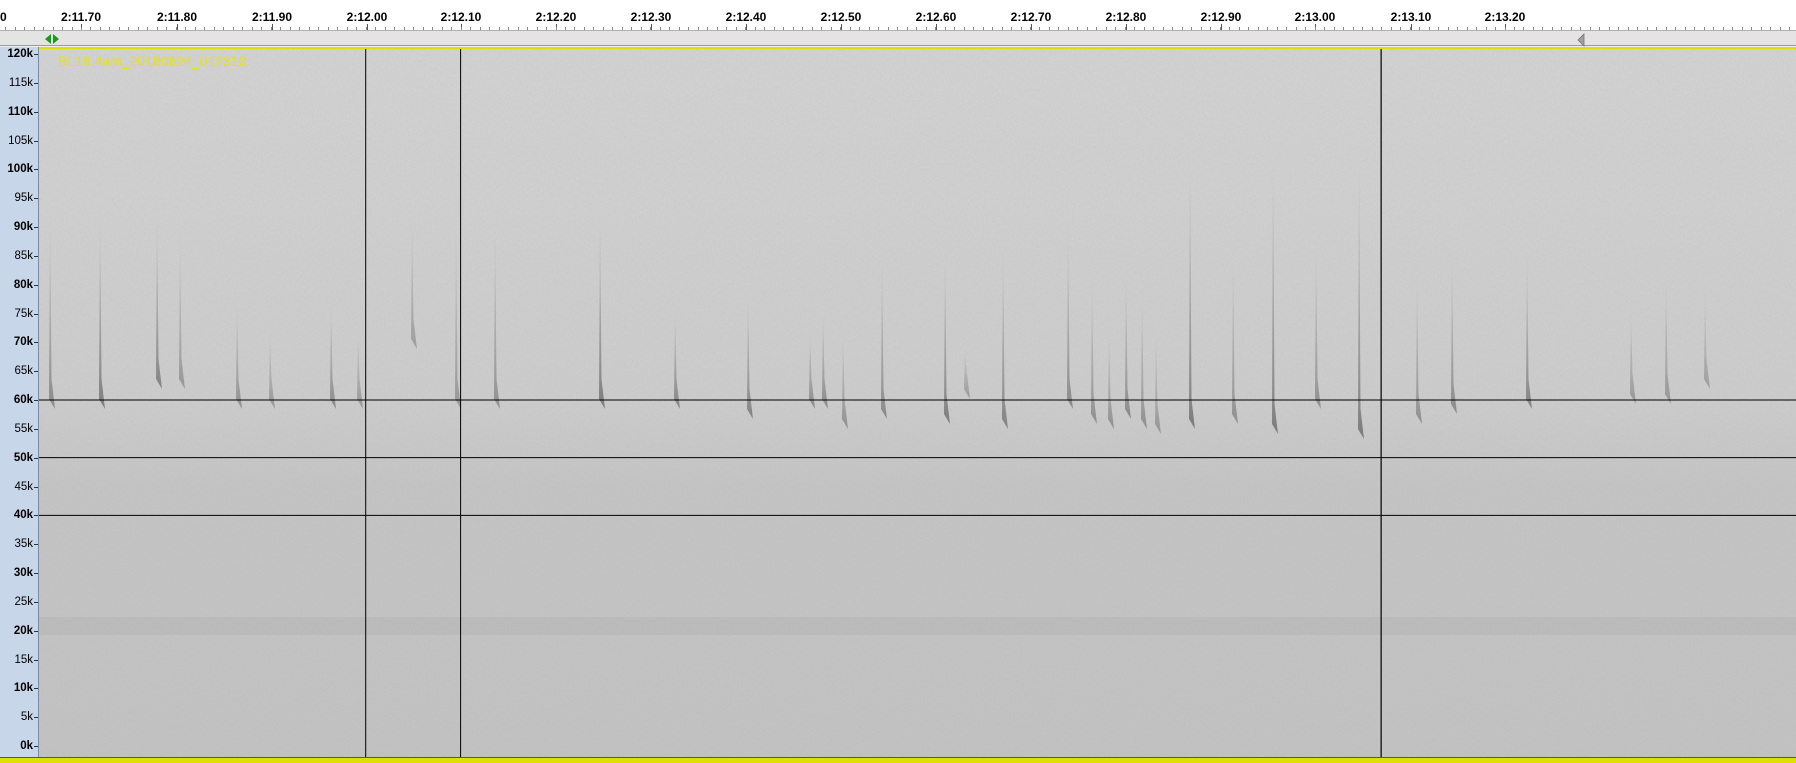 The height and width of the screenshot is (763, 1796). I want to click on frequency-label: 105k, so click(20, 140).